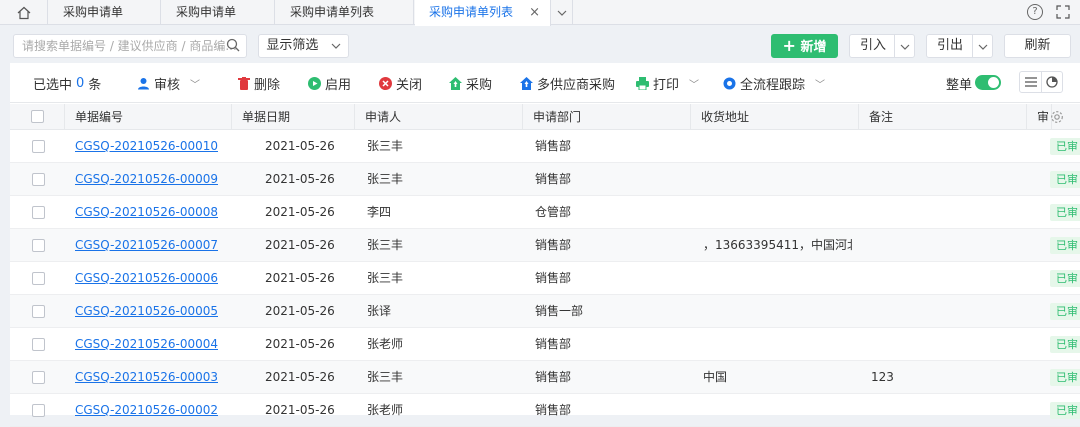  I want to click on col-header-department: 申请部门, so click(607, 117).